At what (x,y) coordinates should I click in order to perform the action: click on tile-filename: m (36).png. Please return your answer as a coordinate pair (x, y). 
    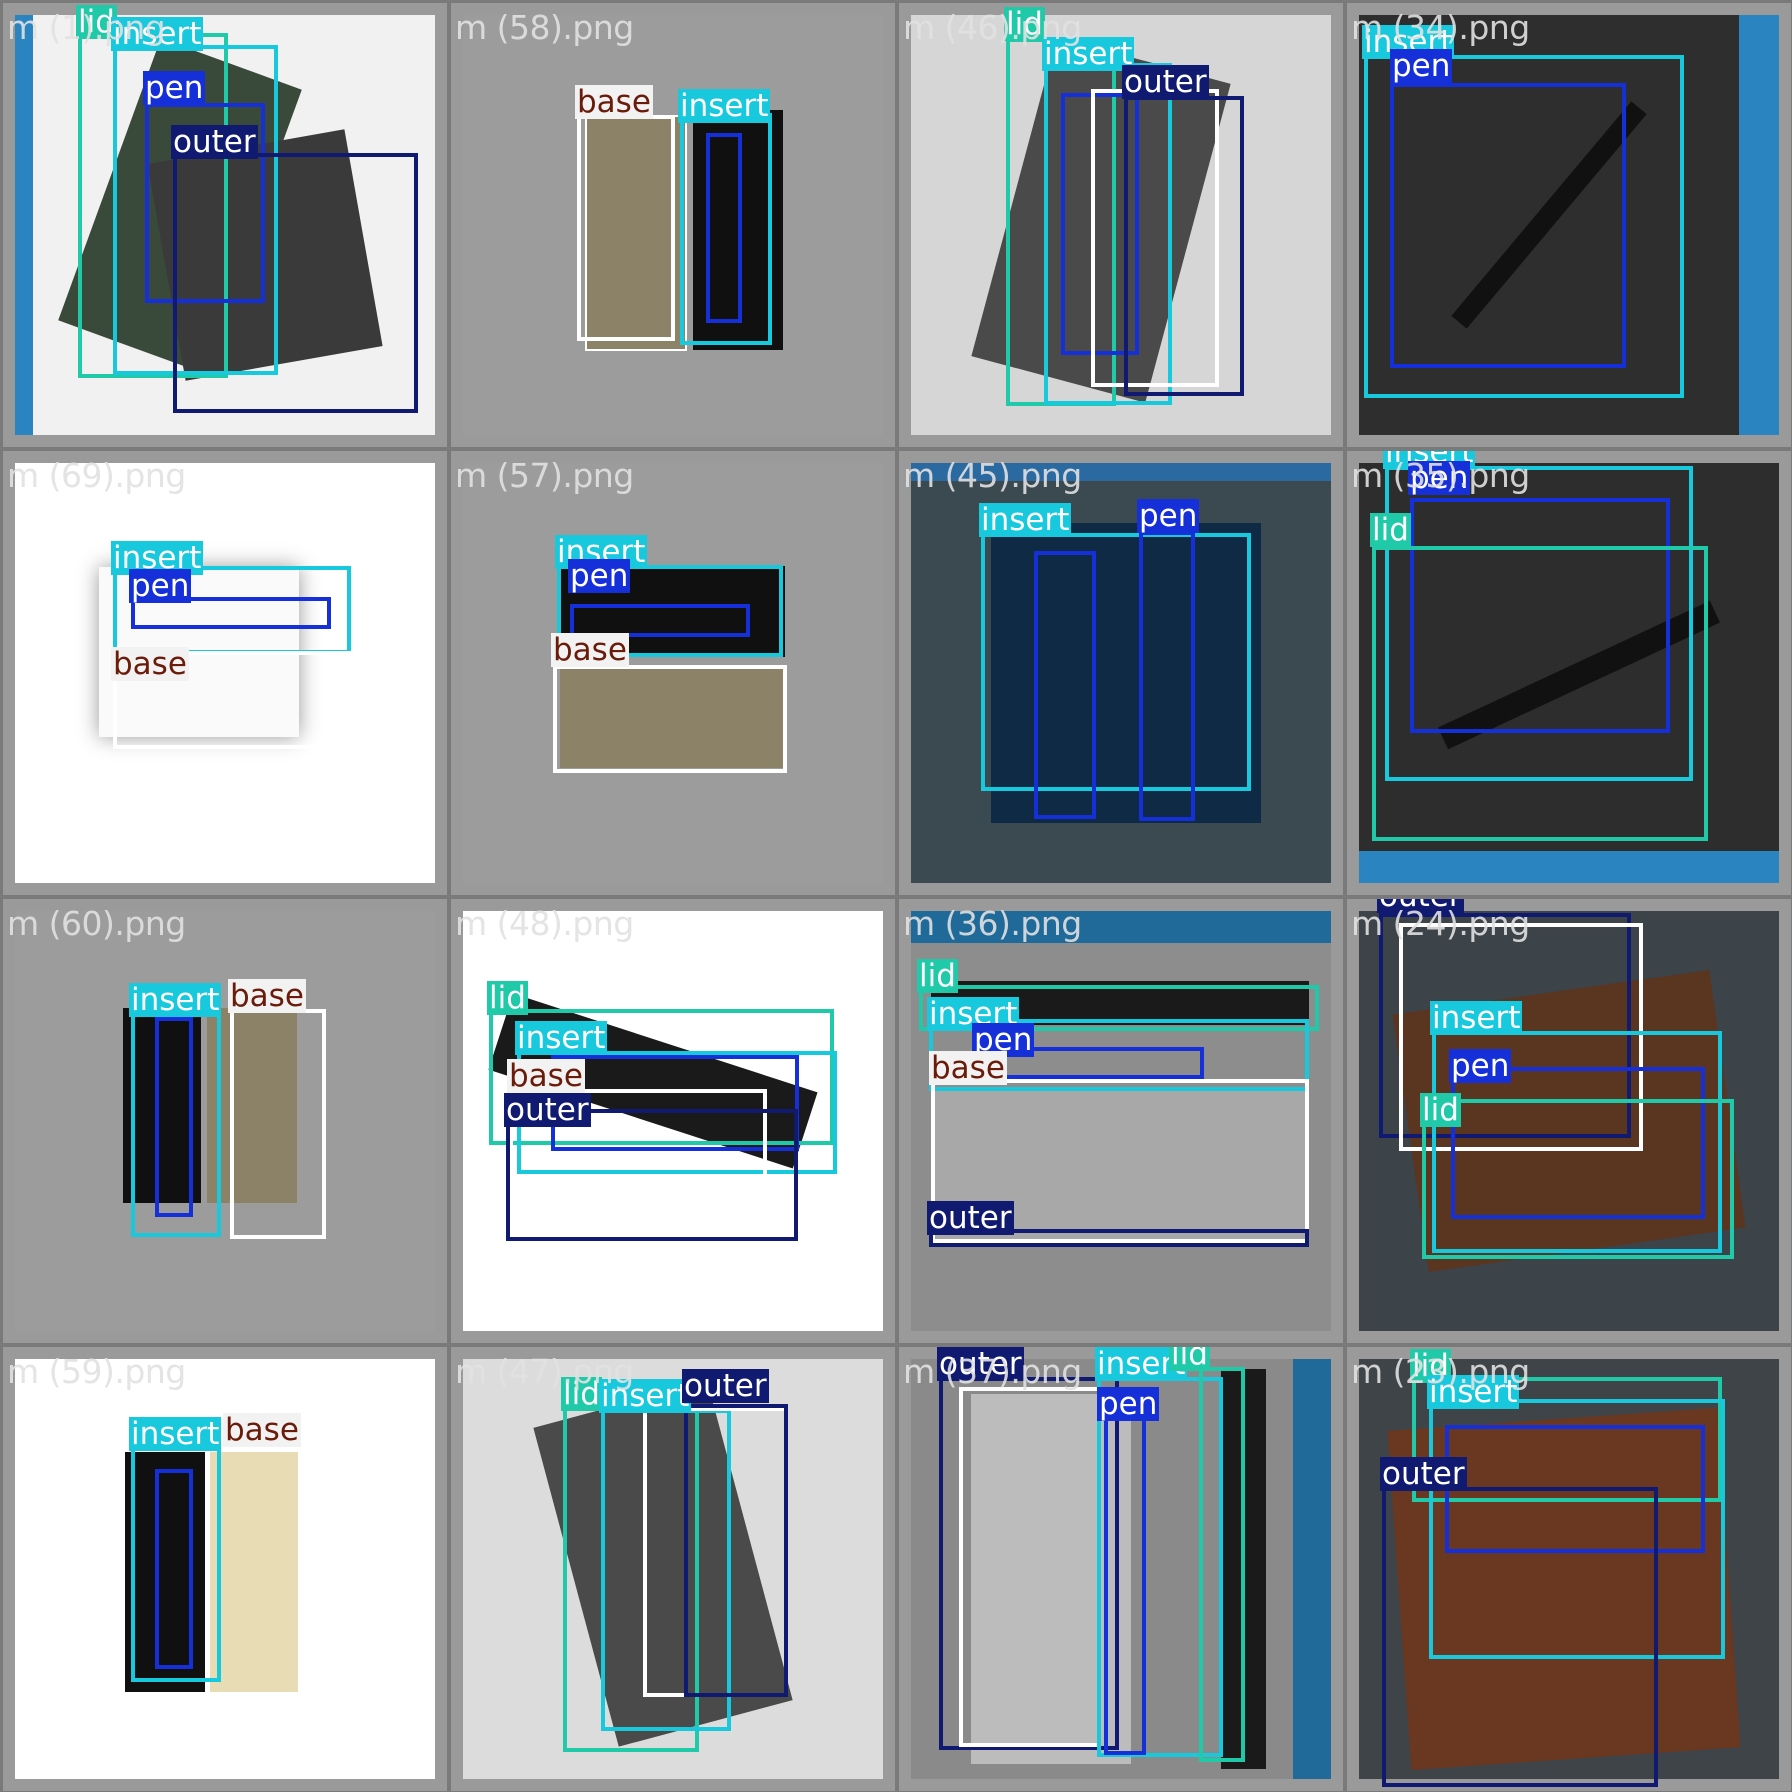
    Looking at the image, I should click on (992, 923).